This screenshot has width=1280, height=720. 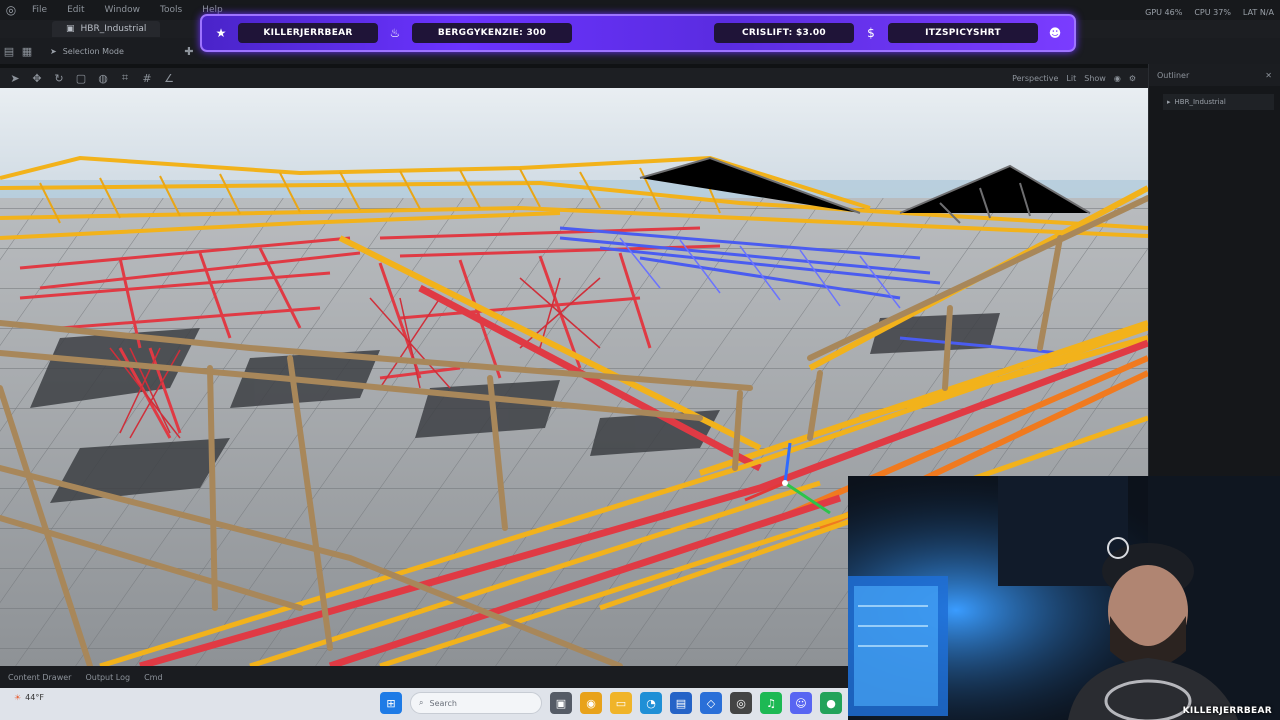 What do you see at coordinates (75, 10) in the screenshot?
I see `menu-edit: Edit` at bounding box center [75, 10].